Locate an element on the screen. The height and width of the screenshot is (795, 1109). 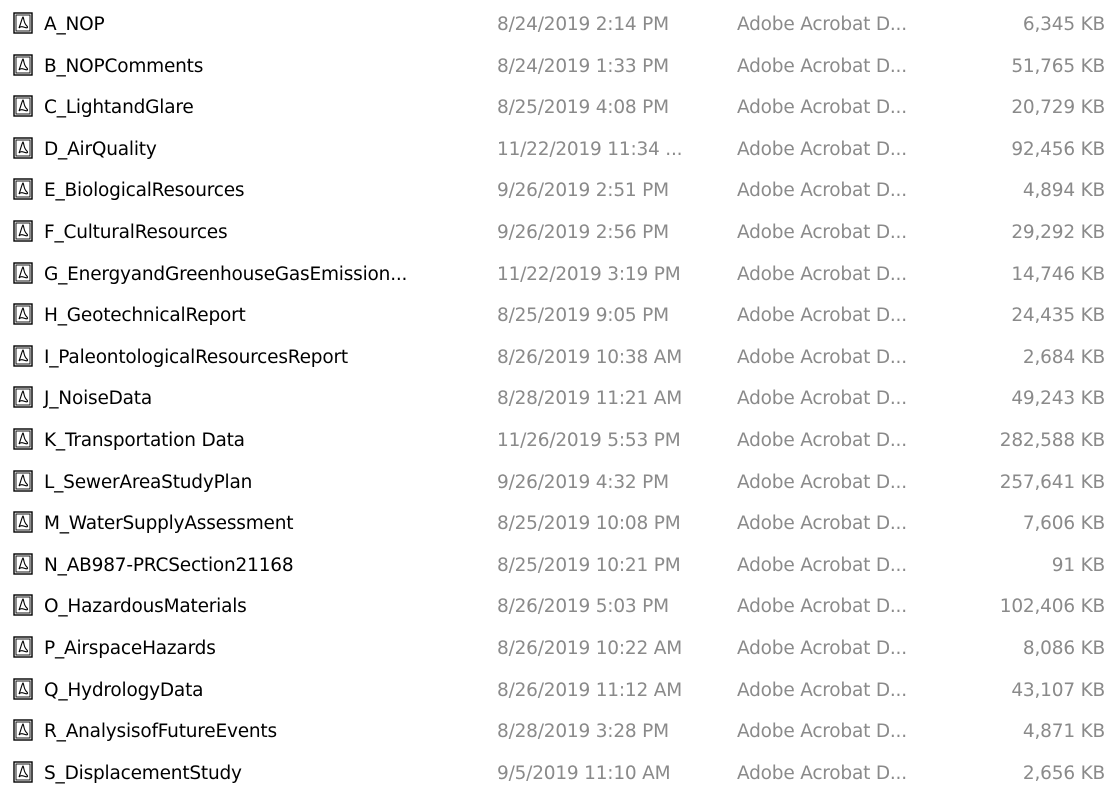
file-size: 7,606 KB is located at coordinates (1063, 524).